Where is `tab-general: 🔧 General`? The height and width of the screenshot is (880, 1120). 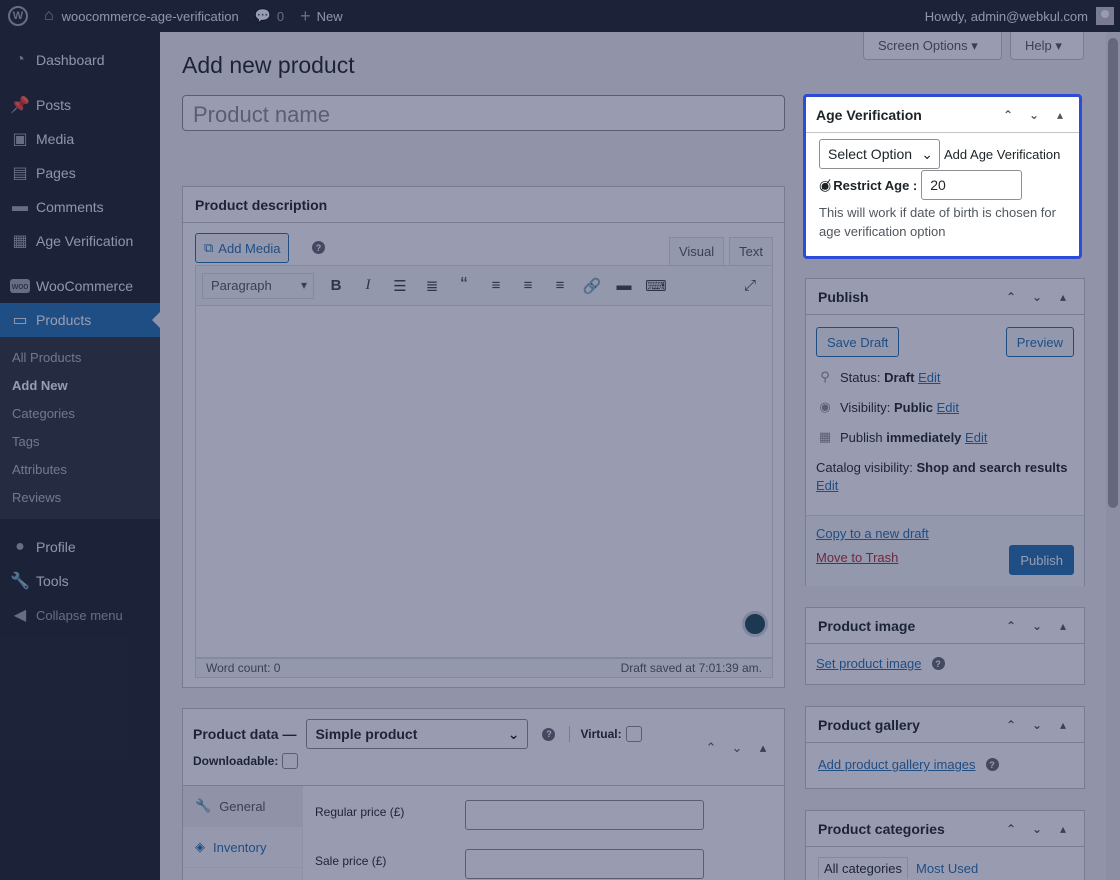
tab-general: 🔧 General is located at coordinates (242, 806).